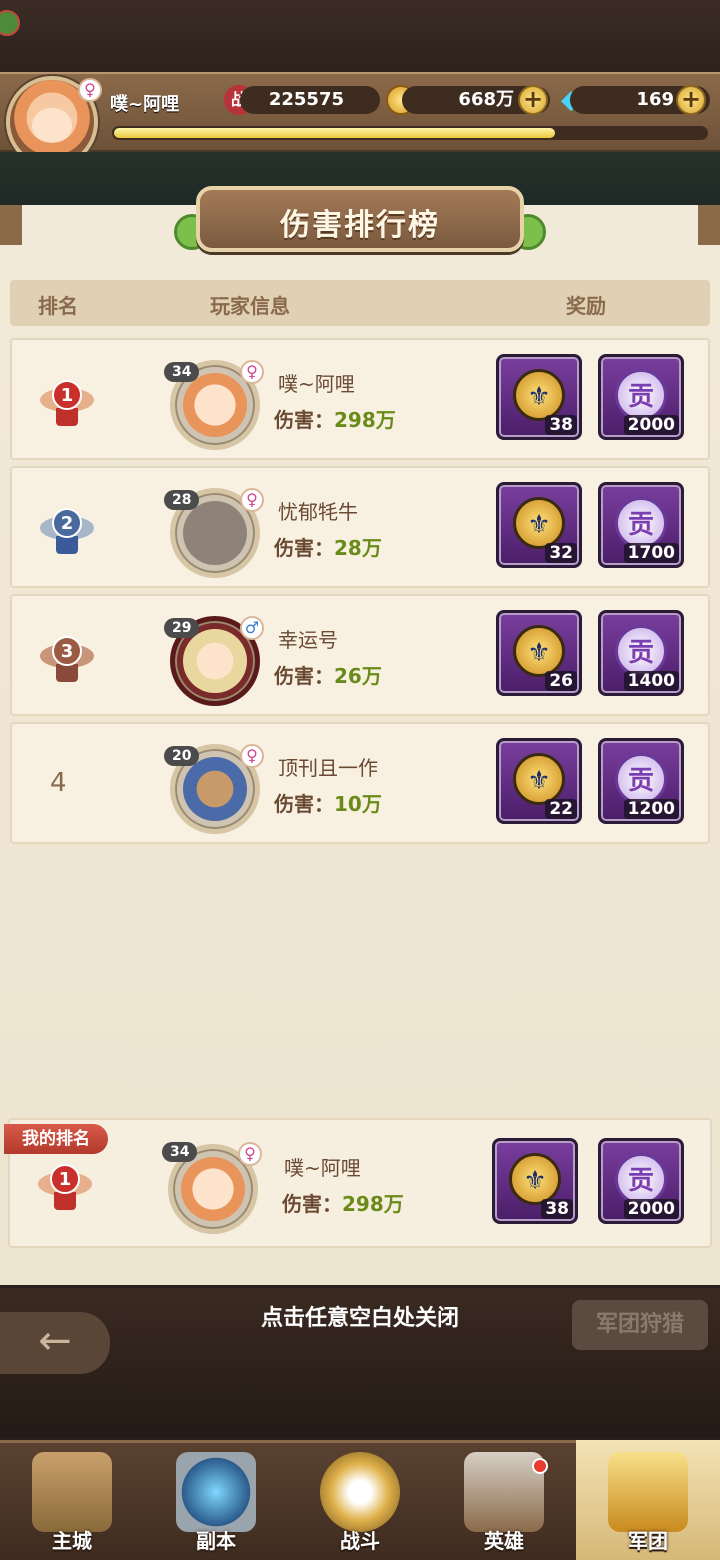 This screenshot has width=720, height=1560. I want to click on reward-item: ⚜ 26, so click(539, 653).